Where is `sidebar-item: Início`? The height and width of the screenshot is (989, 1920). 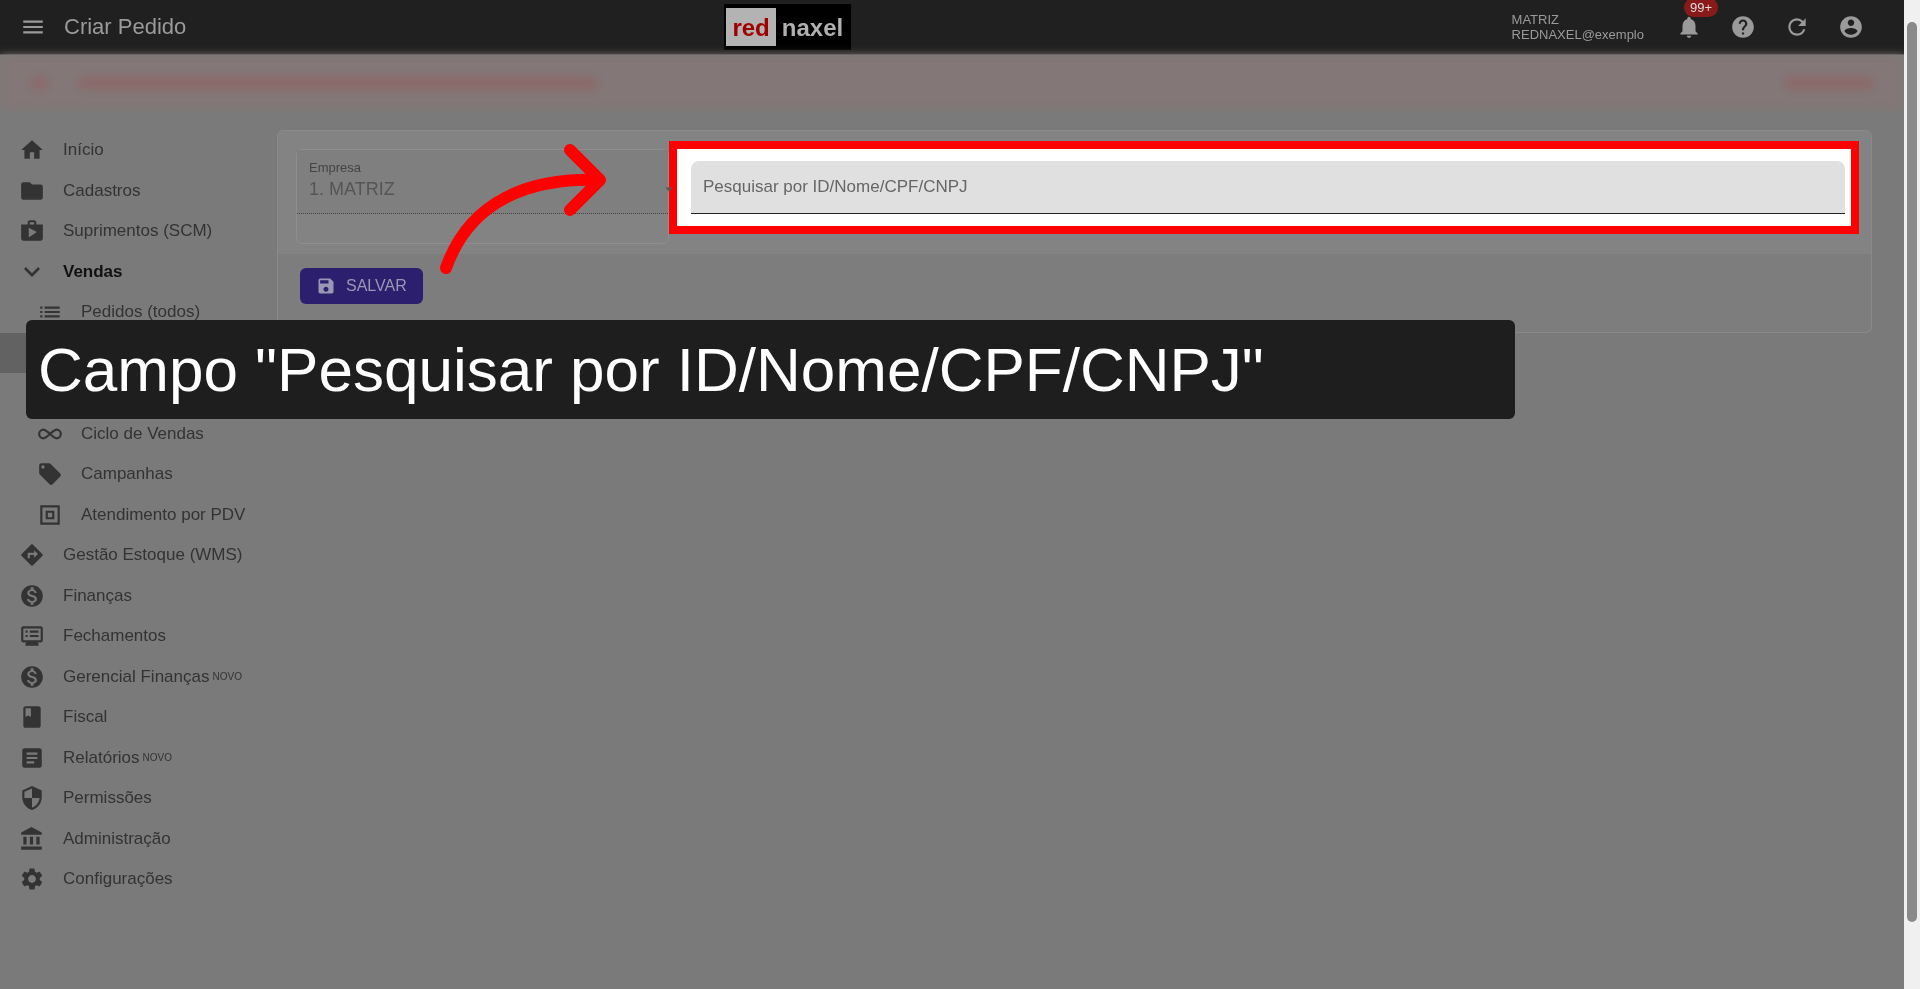
sidebar-item: Início is located at coordinates (135, 150).